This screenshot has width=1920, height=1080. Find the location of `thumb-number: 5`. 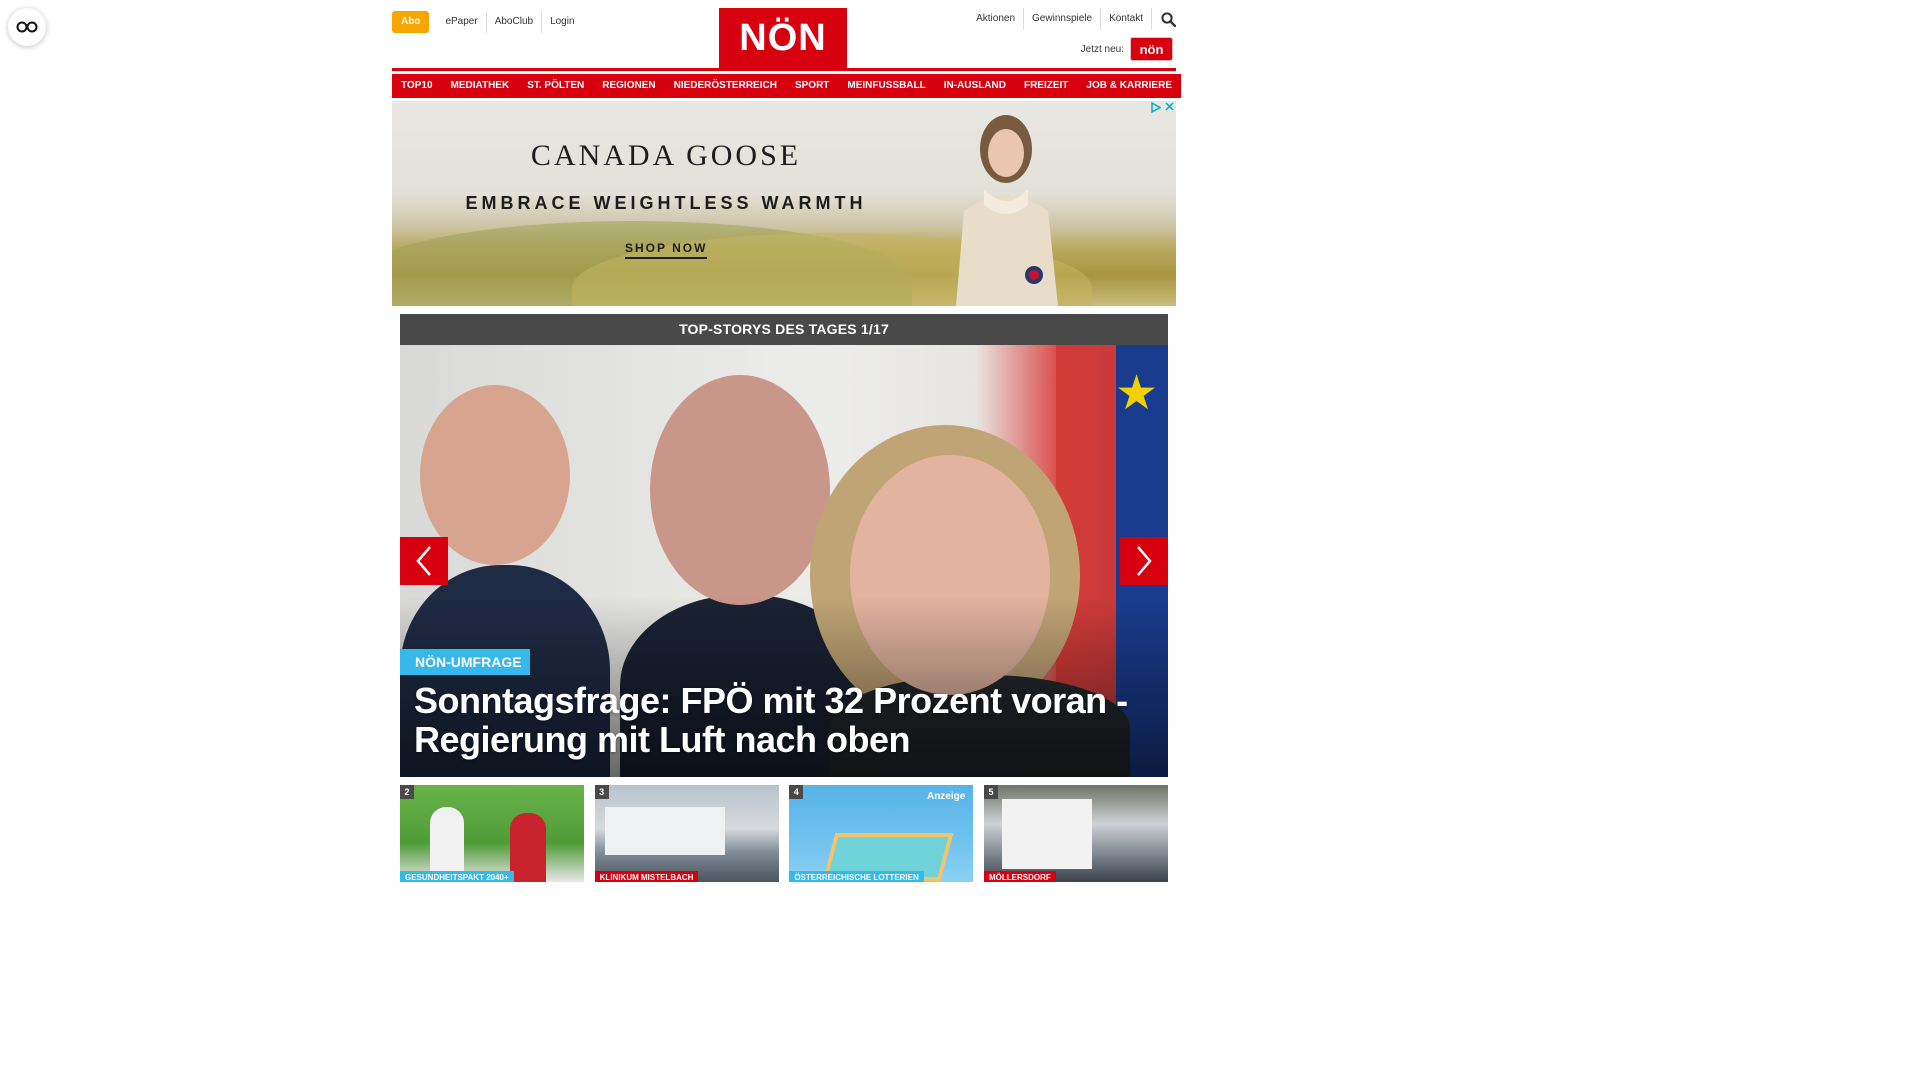

thumb-number: 5 is located at coordinates (990, 792).